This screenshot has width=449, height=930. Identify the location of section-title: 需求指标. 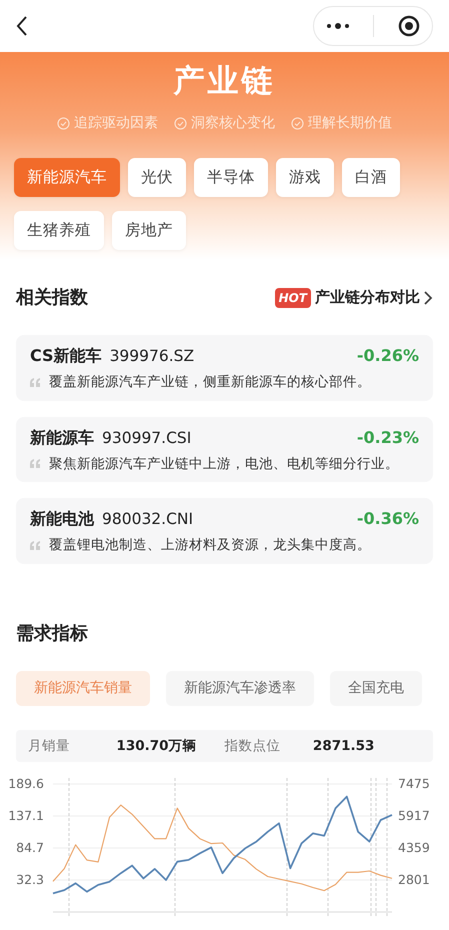
(52, 633).